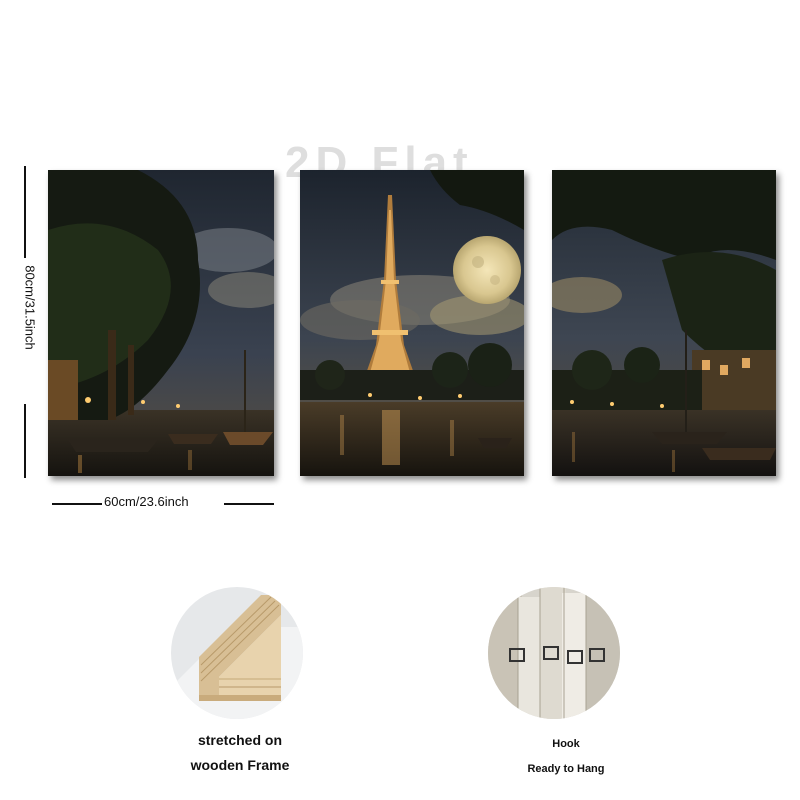 This screenshot has height=800, width=800. I want to click on panel-left-image, so click(161, 323).